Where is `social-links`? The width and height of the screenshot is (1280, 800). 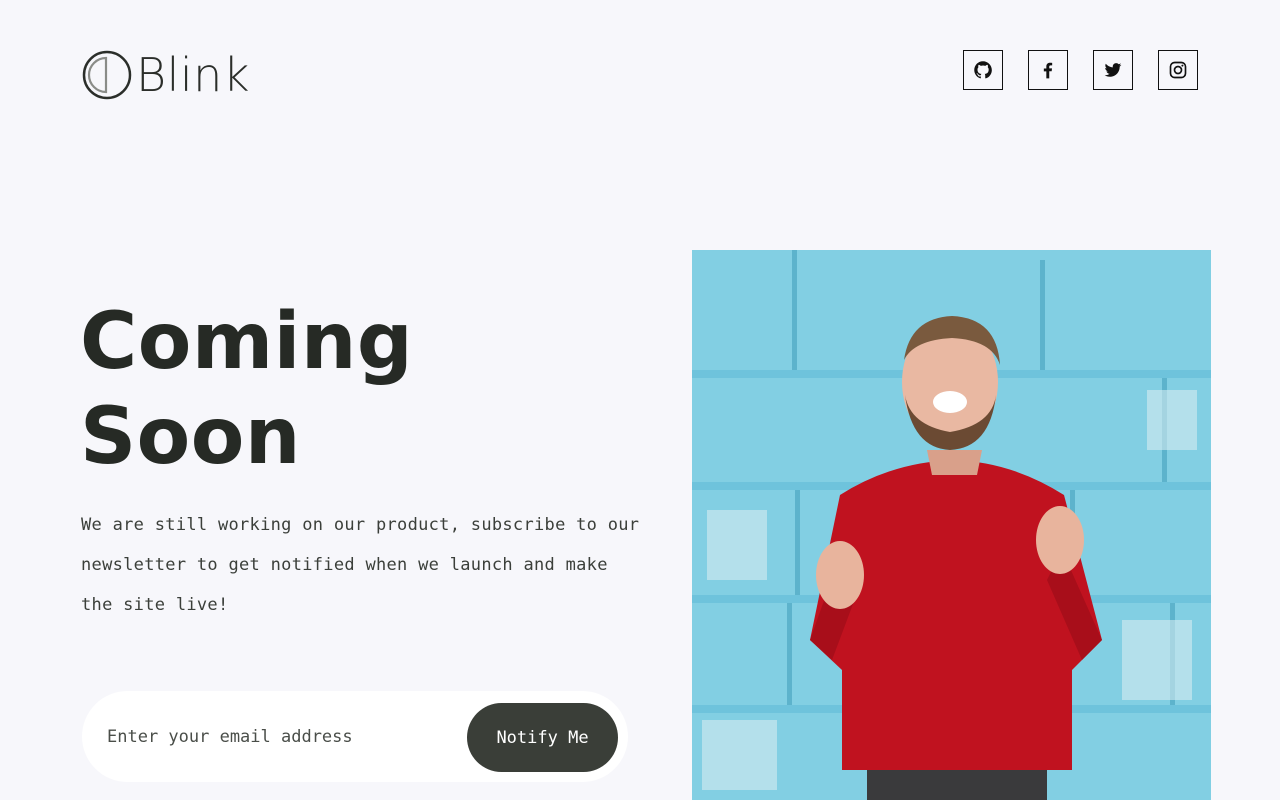 social-links is located at coordinates (1080, 70).